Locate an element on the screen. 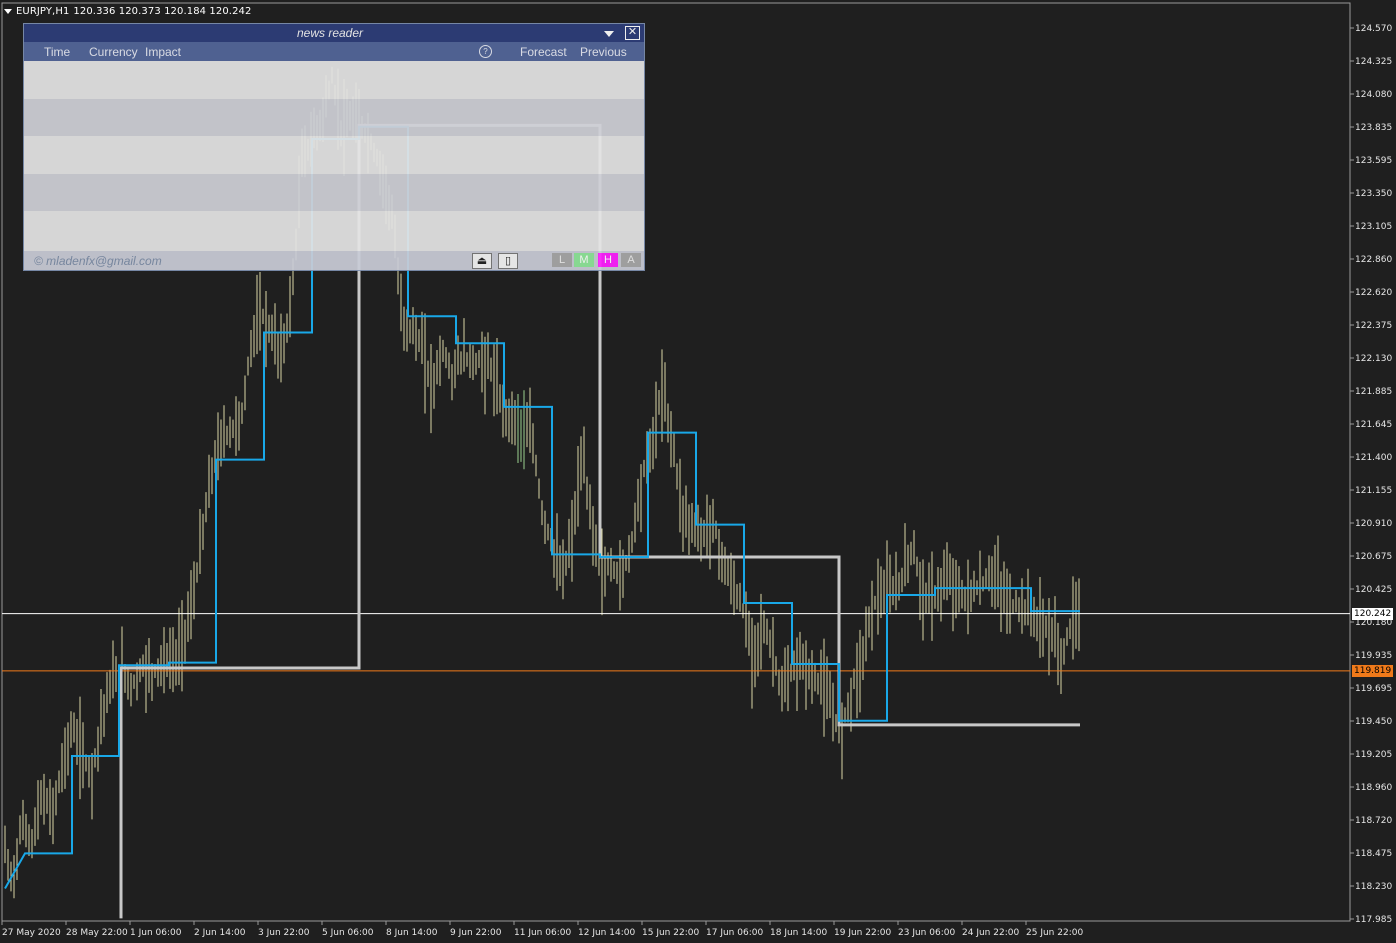  x-tick-label: 24 Jun 22:00 is located at coordinates (990, 933).